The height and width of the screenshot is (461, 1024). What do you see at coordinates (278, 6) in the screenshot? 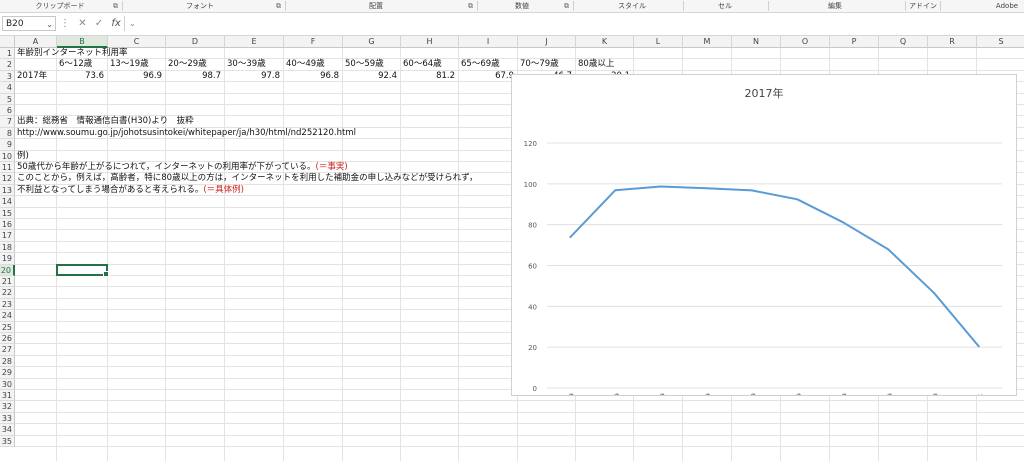
I see `font-launcher-icon: ⧉` at bounding box center [278, 6].